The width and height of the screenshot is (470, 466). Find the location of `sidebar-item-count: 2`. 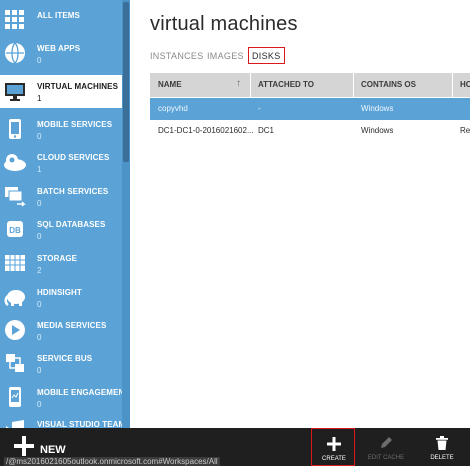

sidebar-item-count: 2 is located at coordinates (39, 270).